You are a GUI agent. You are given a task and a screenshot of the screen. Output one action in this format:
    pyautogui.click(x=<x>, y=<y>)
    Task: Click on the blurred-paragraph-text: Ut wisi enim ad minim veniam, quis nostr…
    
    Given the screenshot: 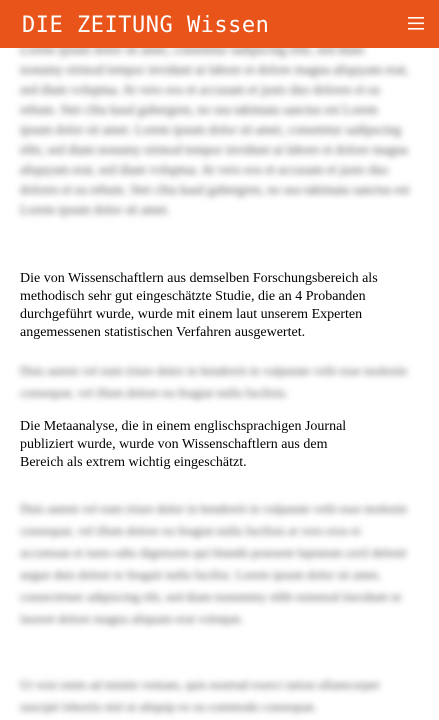 What is the action you would take?
    pyautogui.click(x=200, y=696)
    